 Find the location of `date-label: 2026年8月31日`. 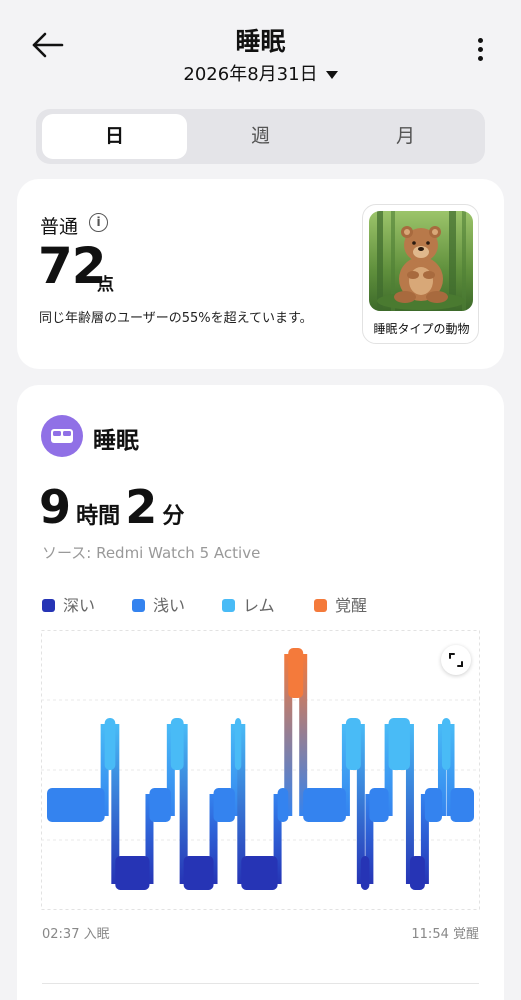

date-label: 2026年8月31日 is located at coordinates (250, 74).